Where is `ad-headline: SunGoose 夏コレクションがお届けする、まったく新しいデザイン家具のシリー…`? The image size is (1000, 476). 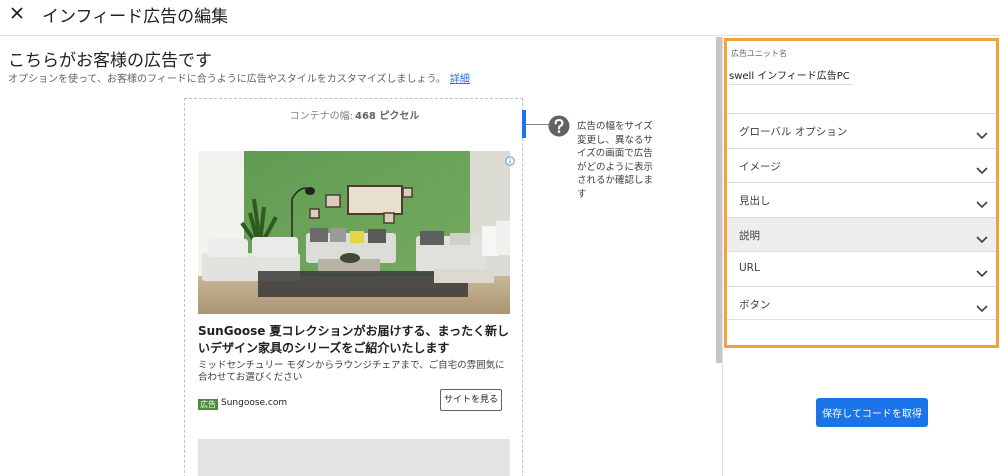
ad-headline: SunGoose 夏コレクションがお届けする、まったく新しいデザイン家具のシリー… is located at coordinates (354, 340).